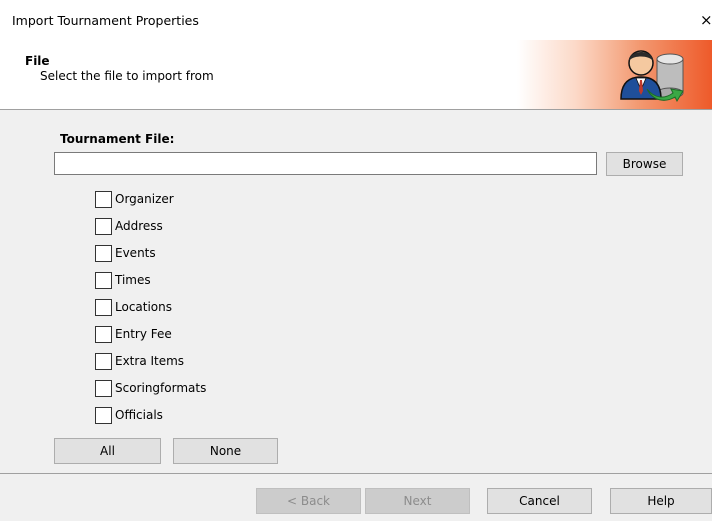 The height and width of the screenshot is (521, 712). I want to click on checkbox-officials: Officials, so click(129, 415).